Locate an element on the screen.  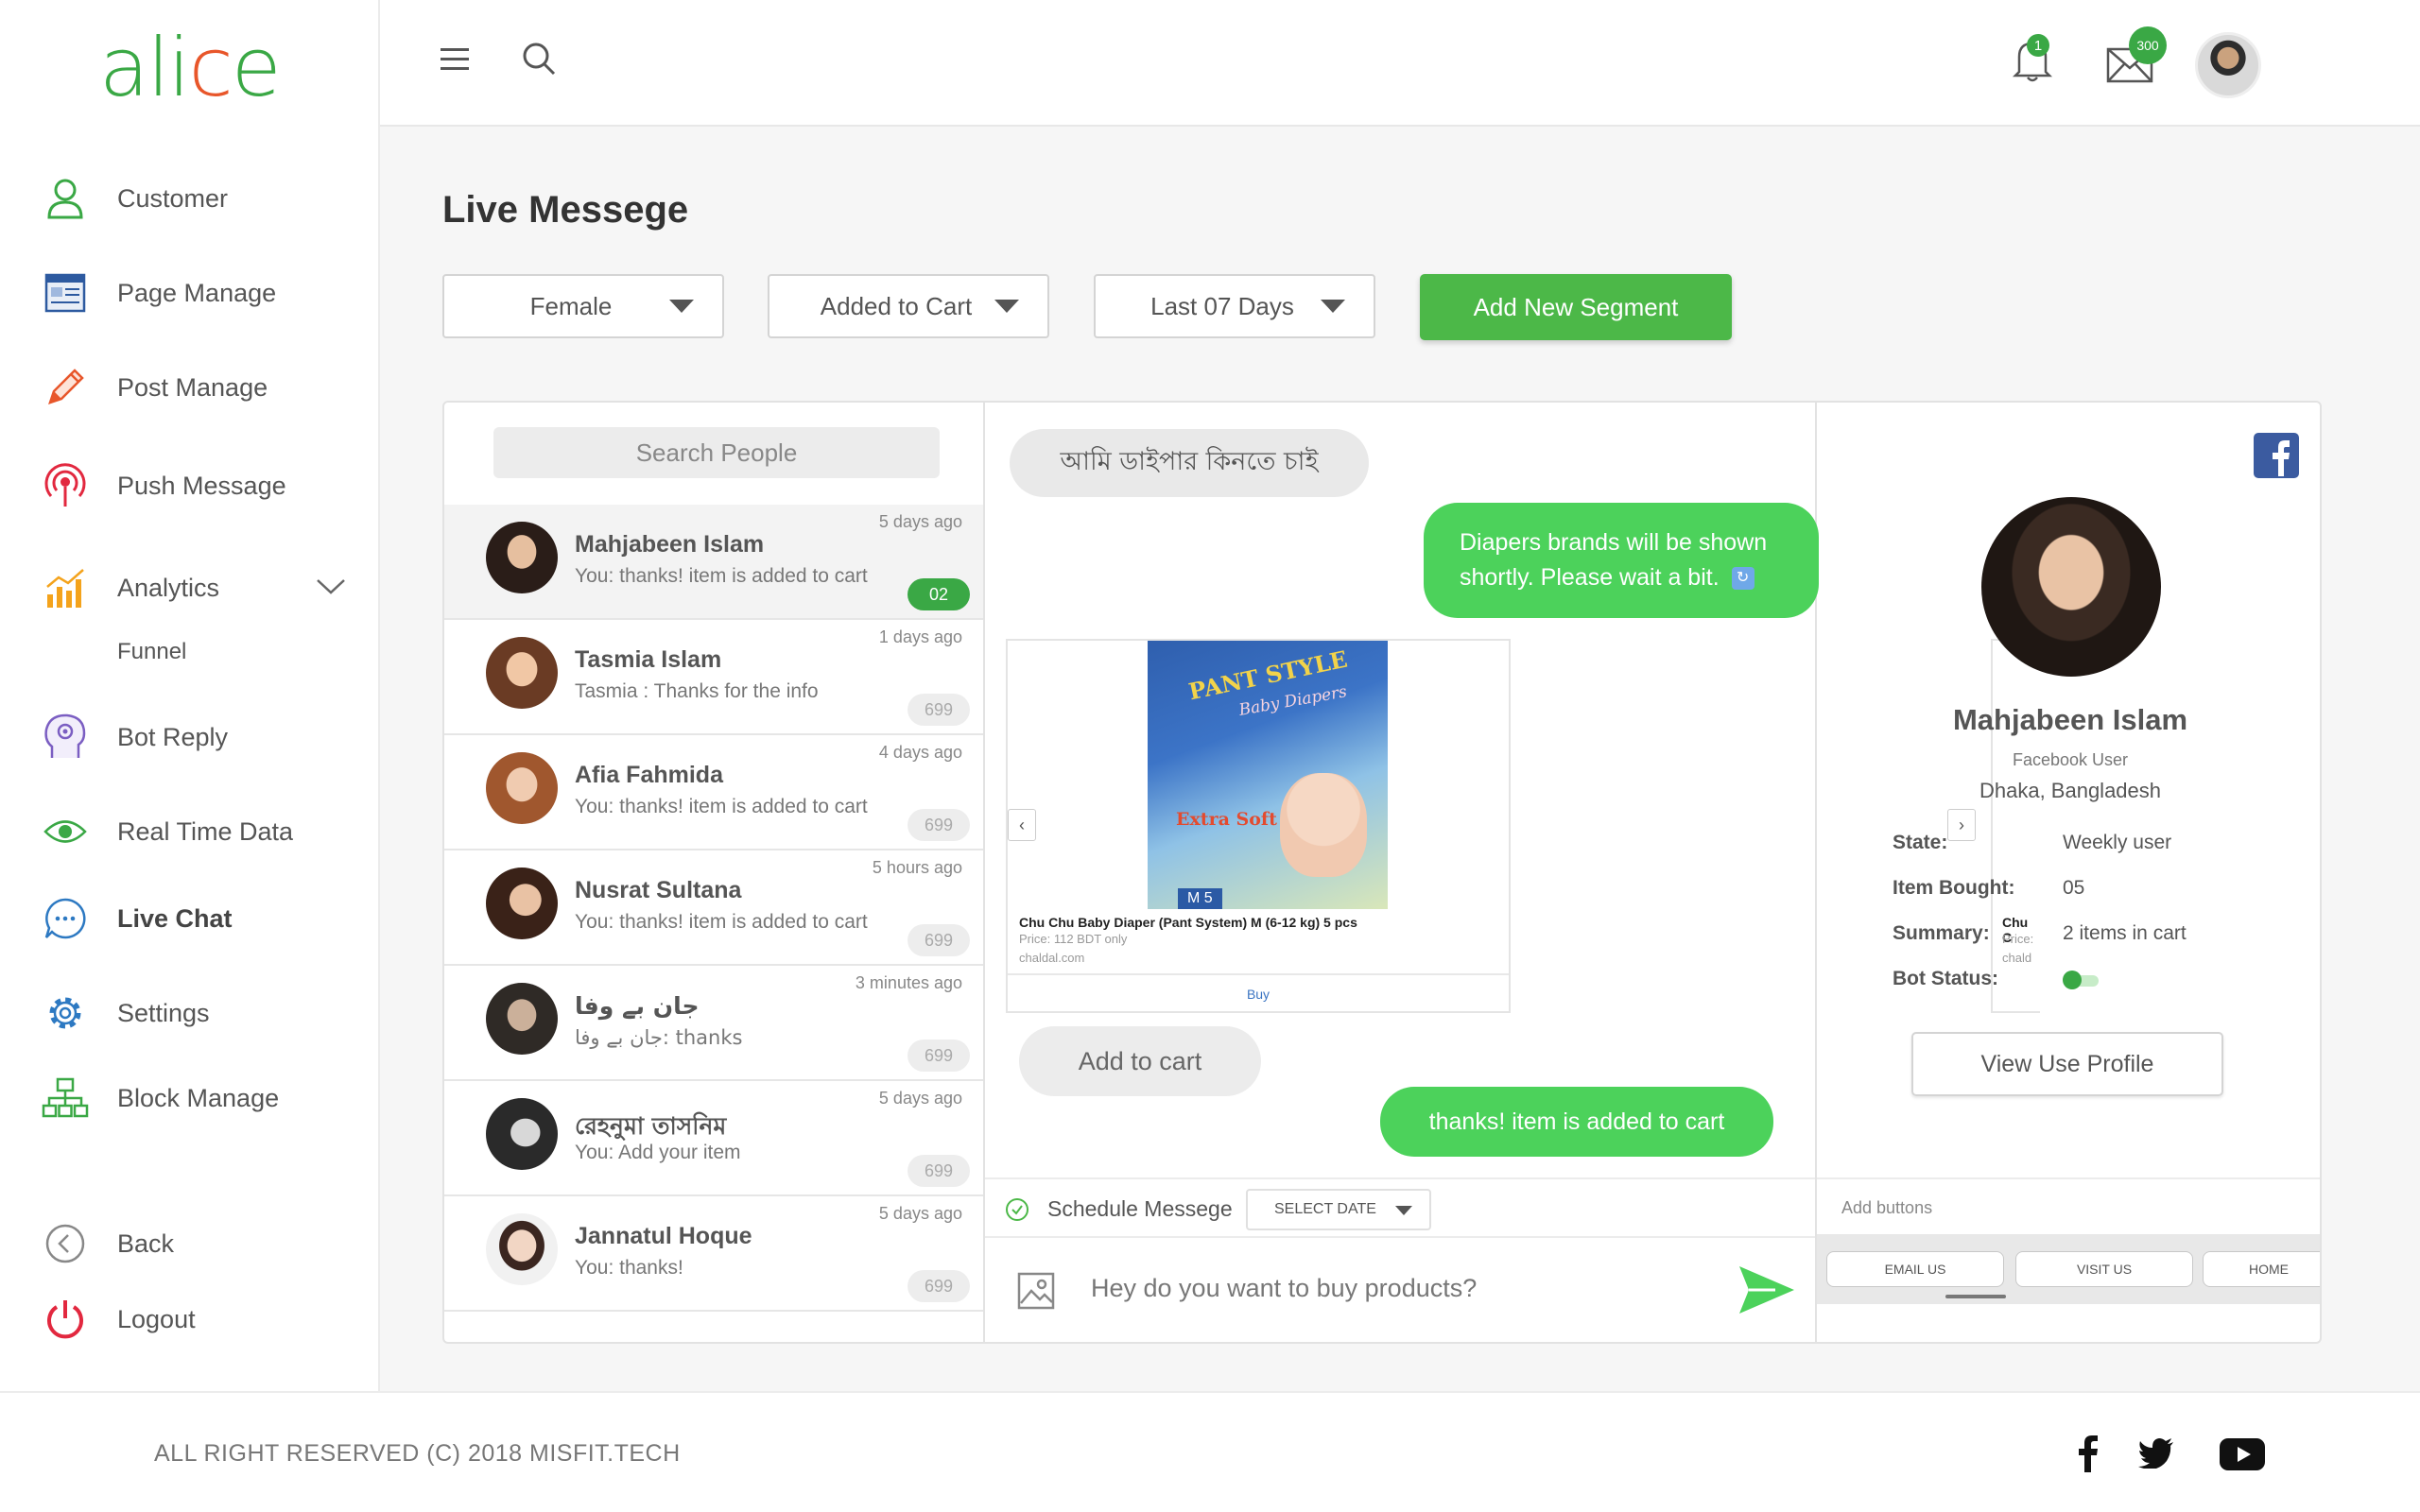
copyright-text: ALL RIGHT RESERVED (C) 2018 MISFIT.TECH is located at coordinates (417, 1453).